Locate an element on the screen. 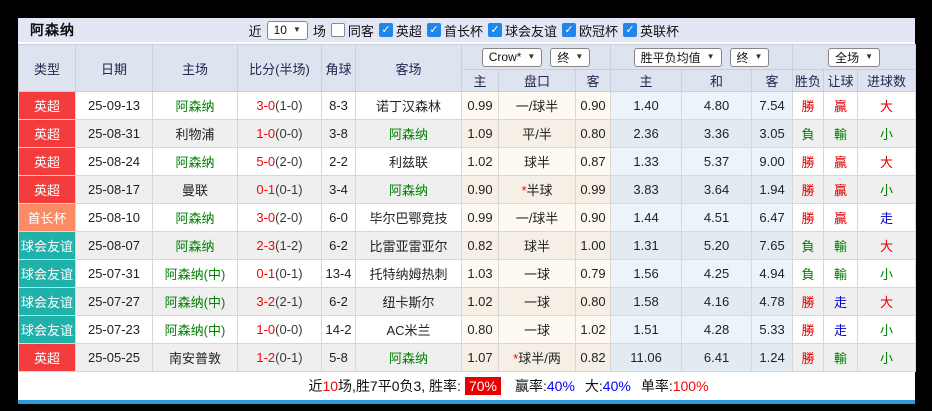  filter-ucl: ✓ 欧冠杯 is located at coordinates (589, 30).